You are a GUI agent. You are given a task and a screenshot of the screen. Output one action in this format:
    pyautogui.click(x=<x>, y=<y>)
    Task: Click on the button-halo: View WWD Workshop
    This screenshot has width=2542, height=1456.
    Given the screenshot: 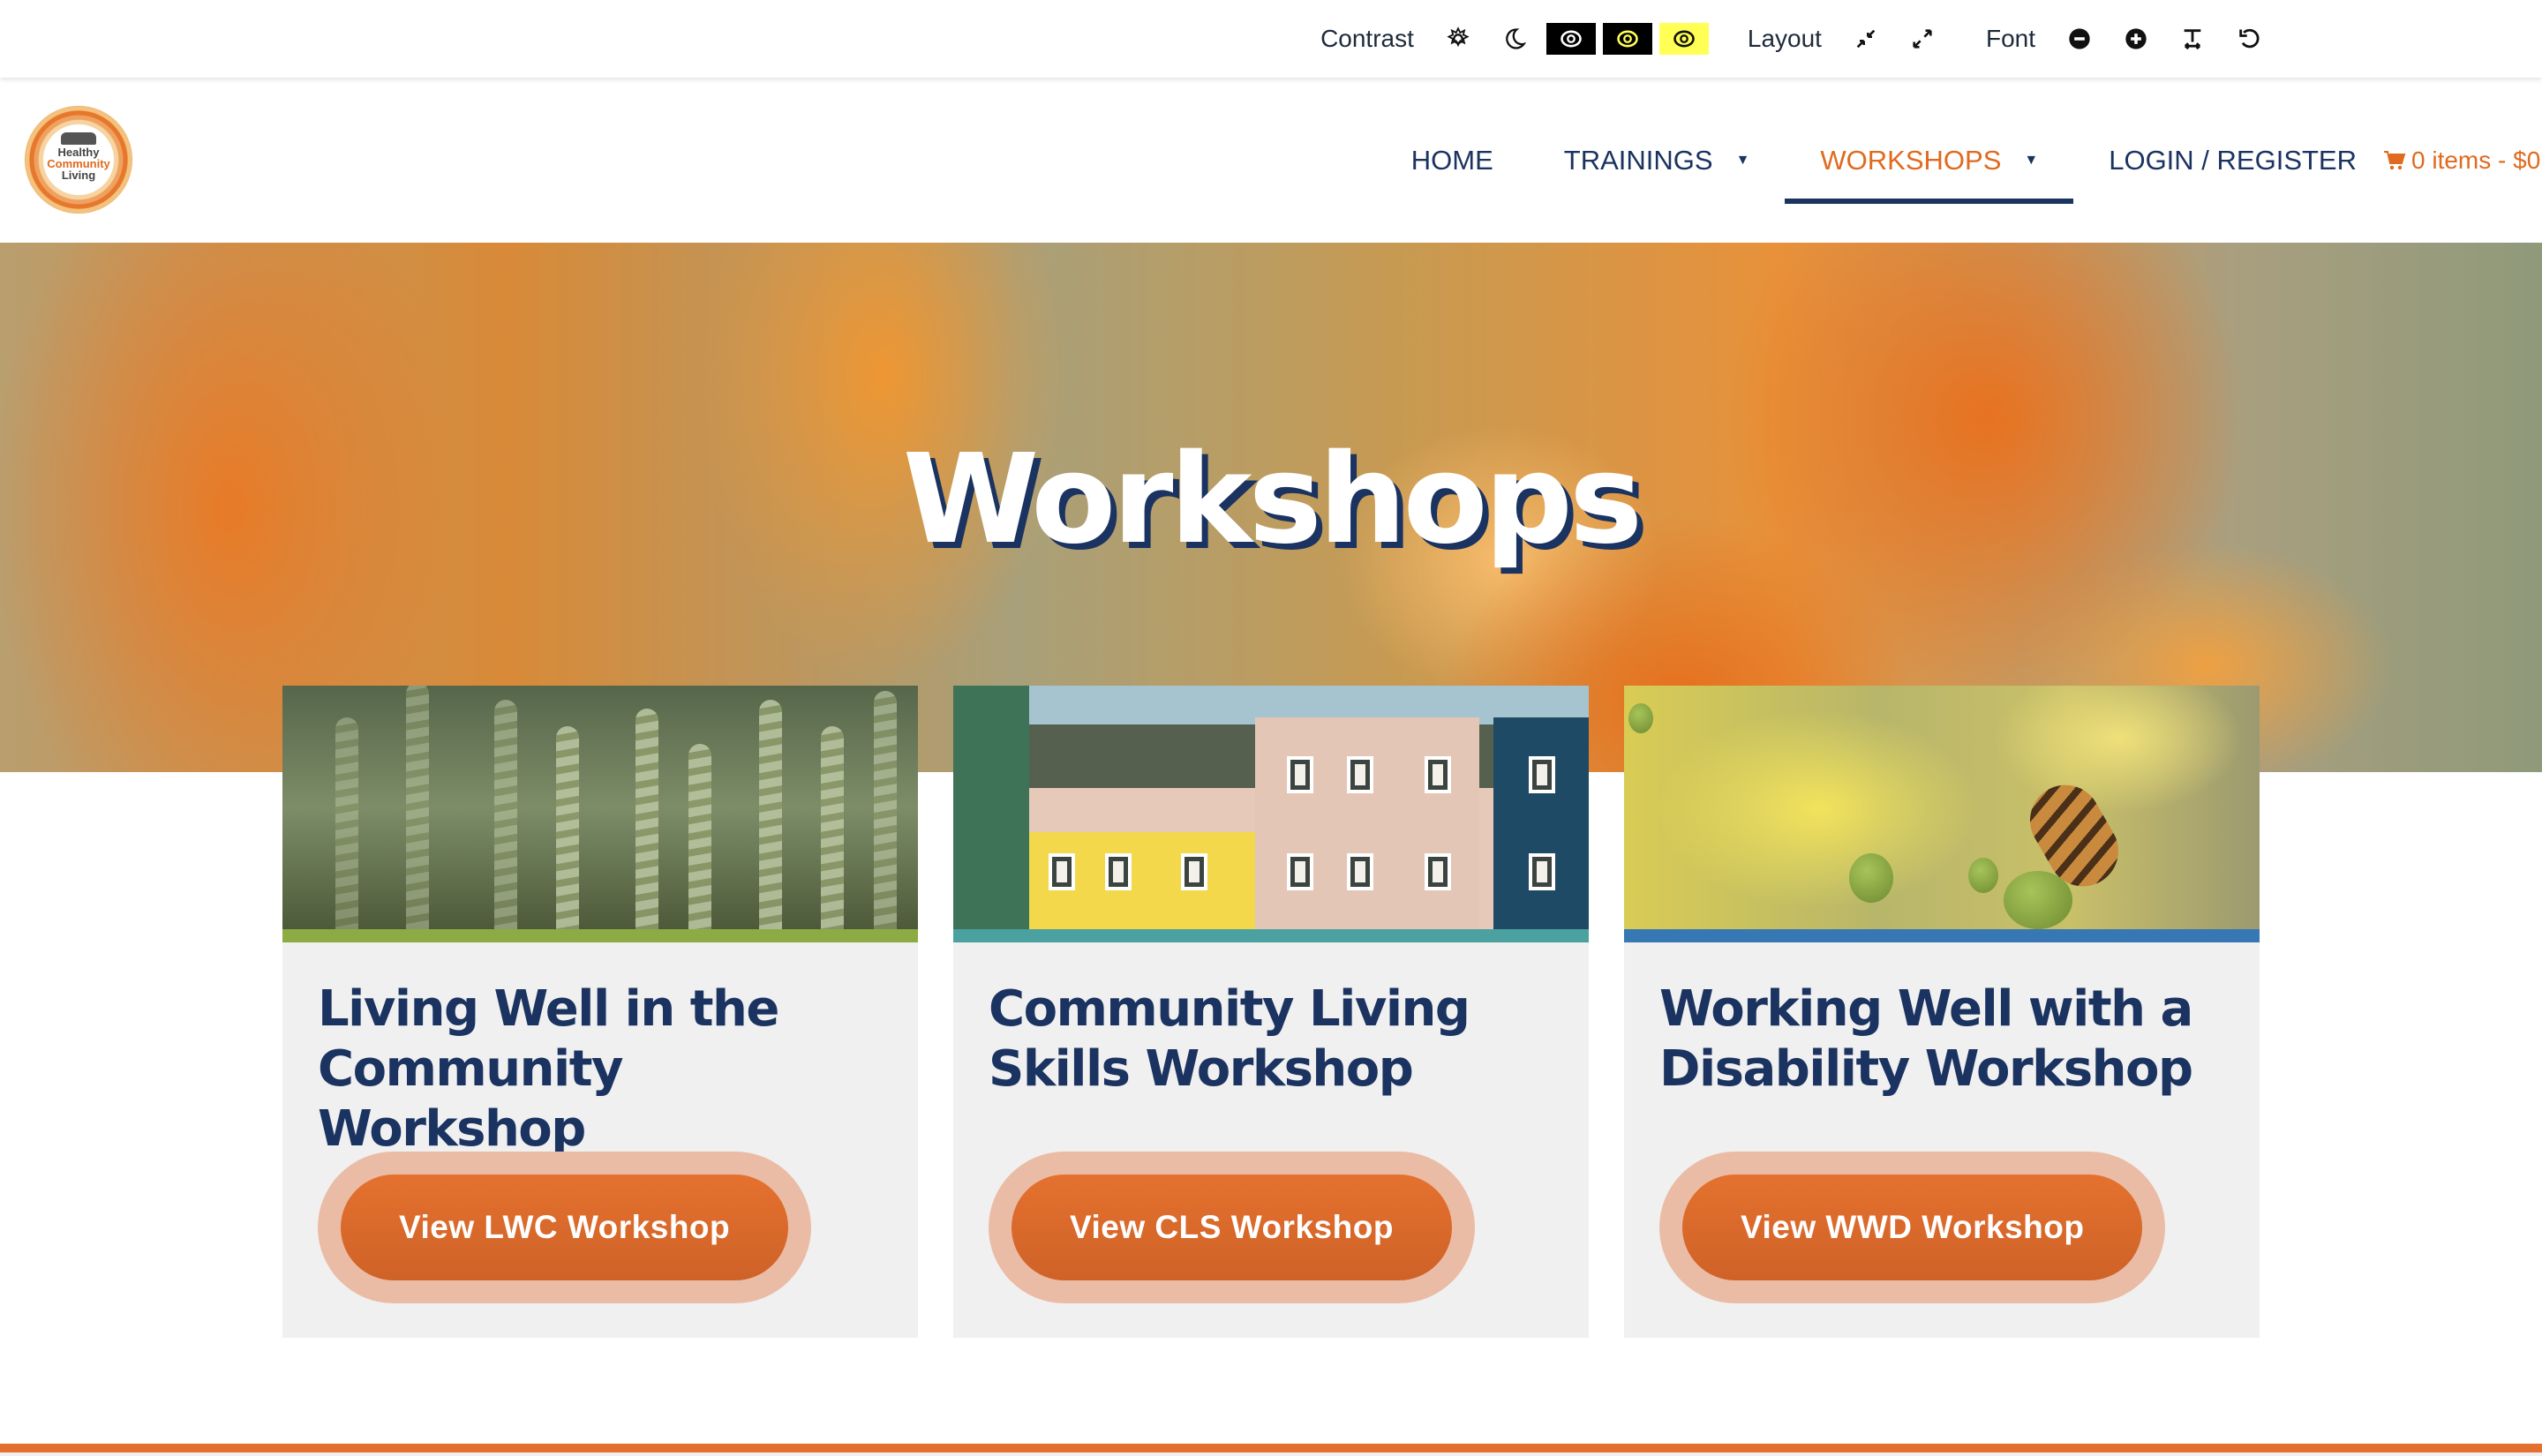 What is the action you would take?
    pyautogui.click(x=1912, y=1227)
    